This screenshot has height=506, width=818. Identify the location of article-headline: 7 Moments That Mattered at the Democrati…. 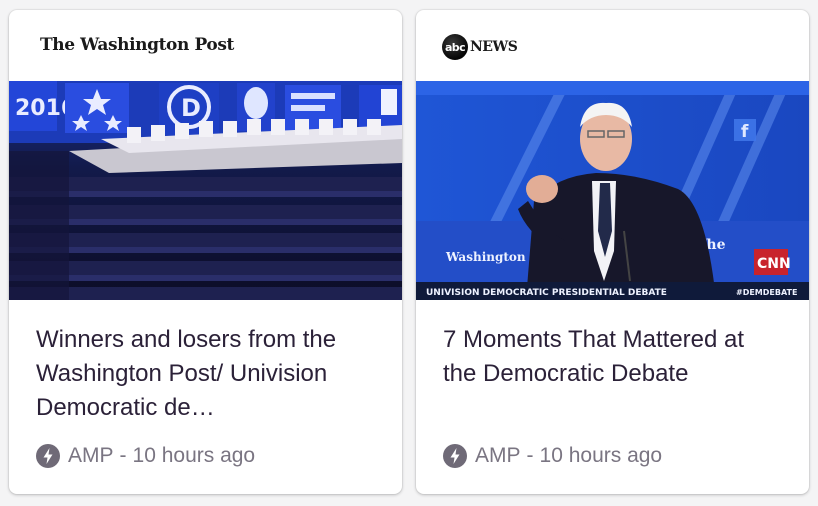
(613, 357).